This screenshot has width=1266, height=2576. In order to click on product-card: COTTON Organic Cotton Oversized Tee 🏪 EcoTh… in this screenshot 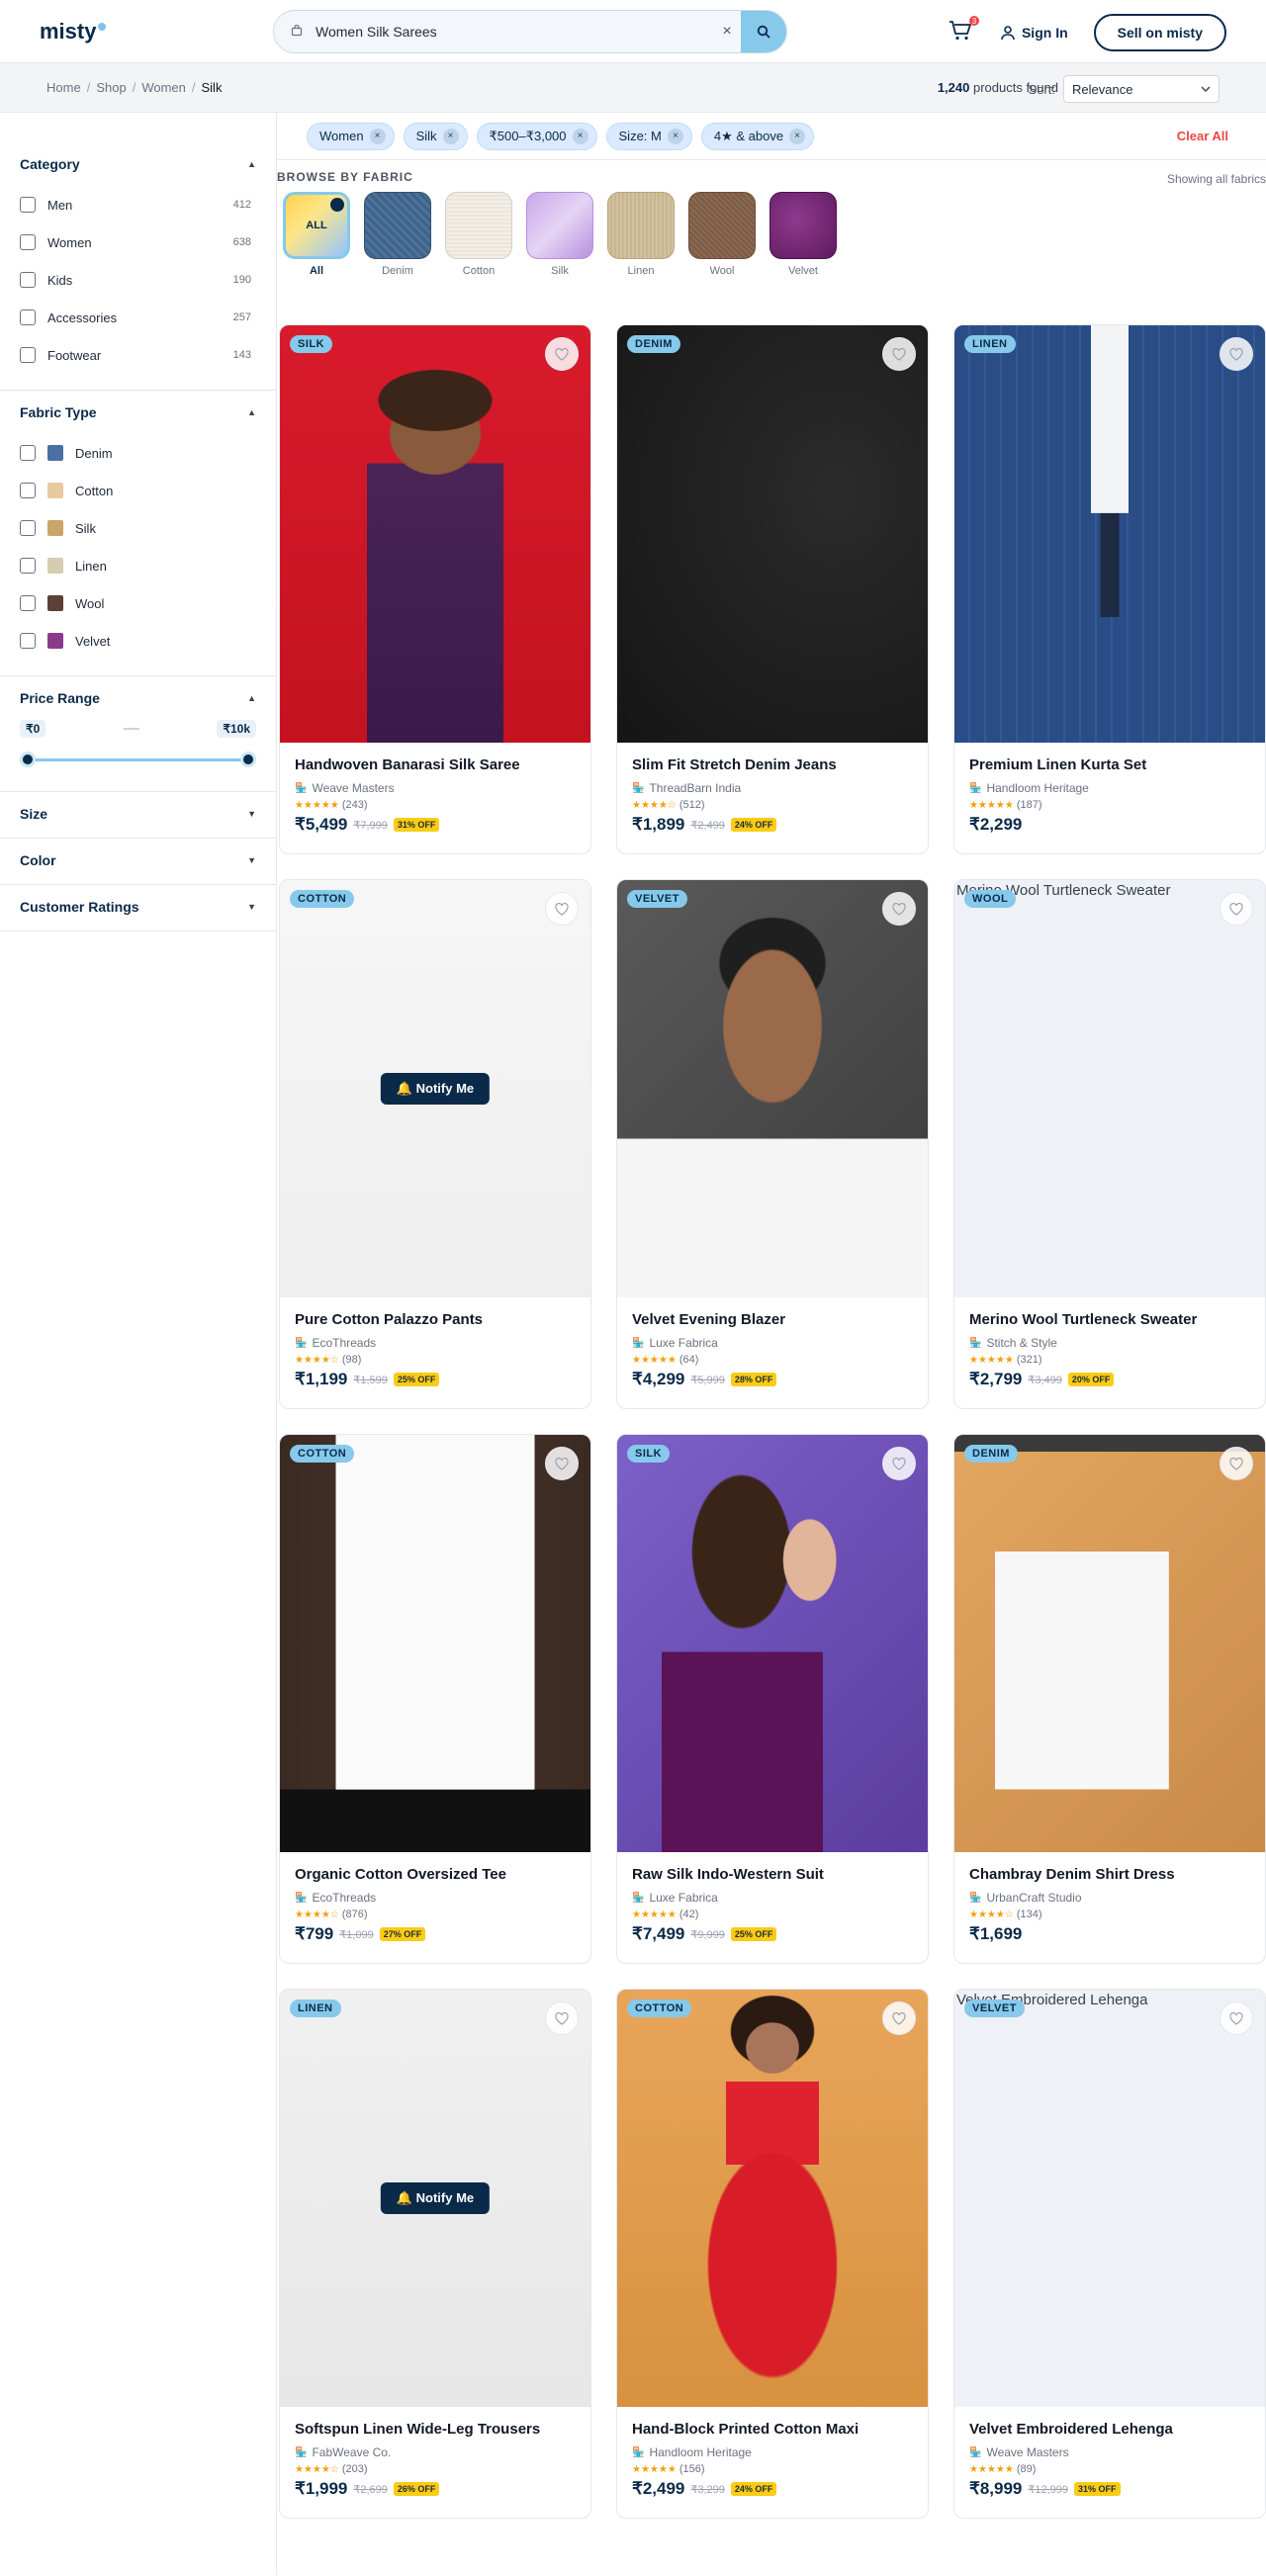, I will do `click(435, 1699)`.